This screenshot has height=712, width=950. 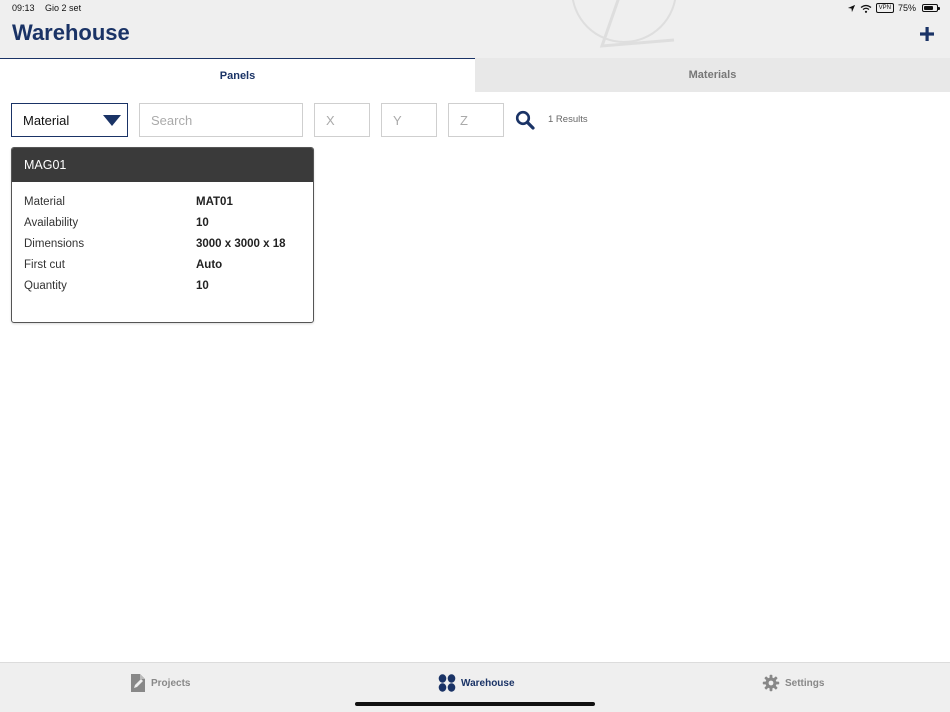 What do you see at coordinates (475, 704) in the screenshot?
I see `home-indicator` at bounding box center [475, 704].